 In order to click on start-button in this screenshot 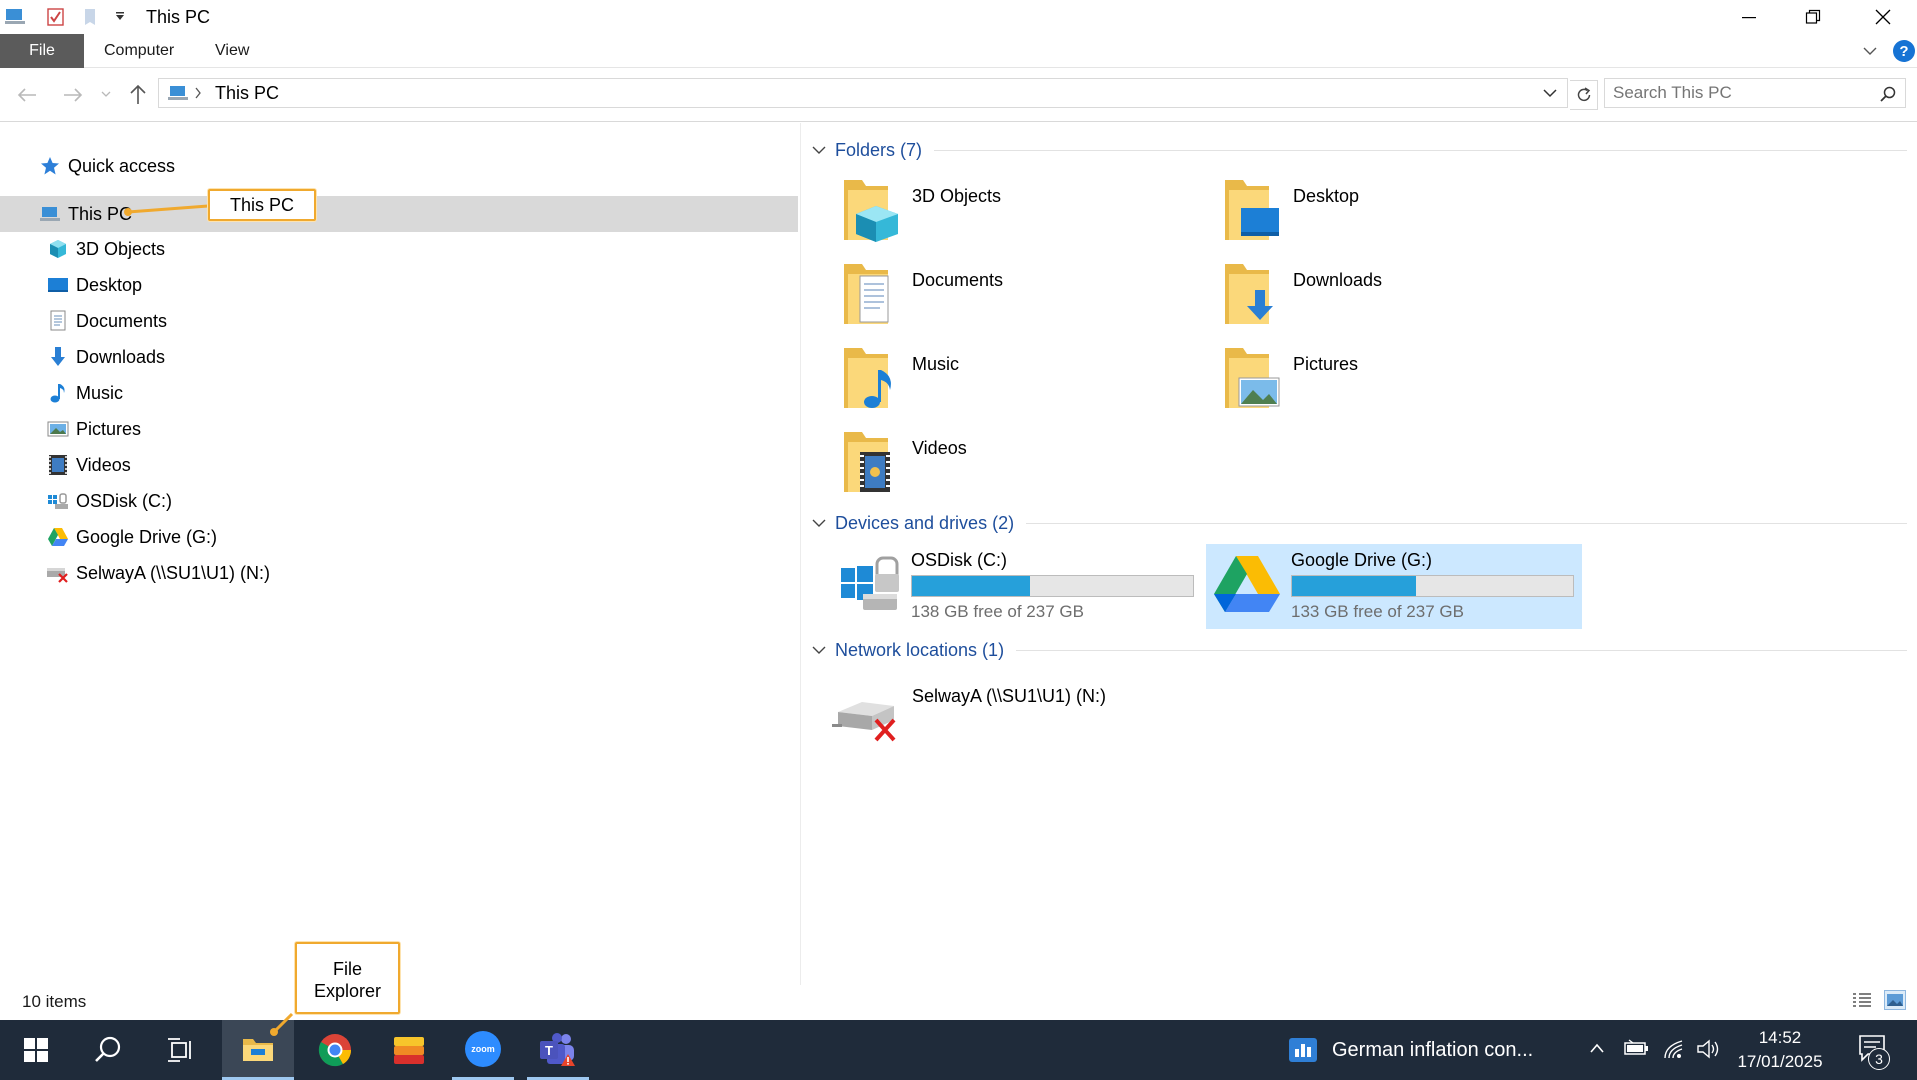, I will do `click(36, 1050)`.